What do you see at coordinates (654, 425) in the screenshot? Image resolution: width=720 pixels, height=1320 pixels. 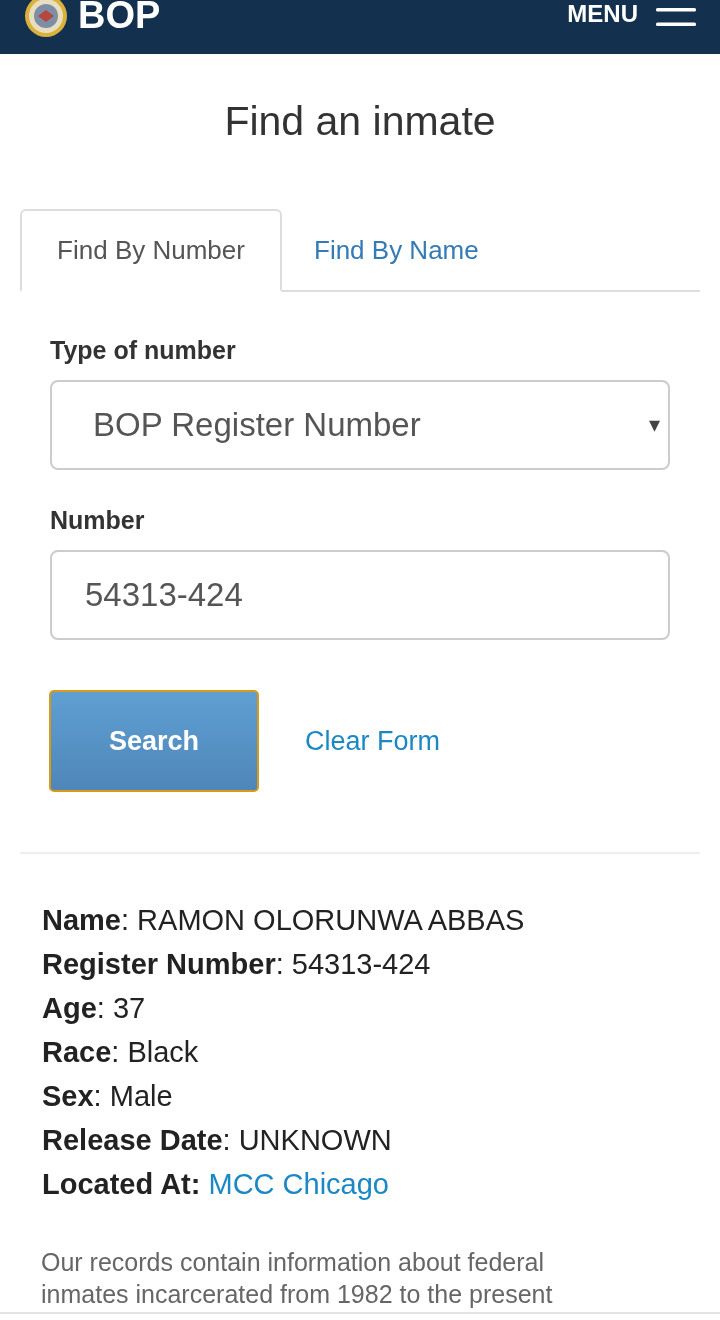 I see `dropdown-caret: ▾` at bounding box center [654, 425].